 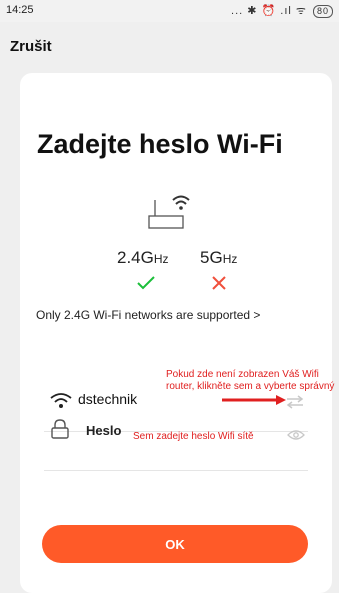 I want to click on lock-icon, so click(x=60, y=429).